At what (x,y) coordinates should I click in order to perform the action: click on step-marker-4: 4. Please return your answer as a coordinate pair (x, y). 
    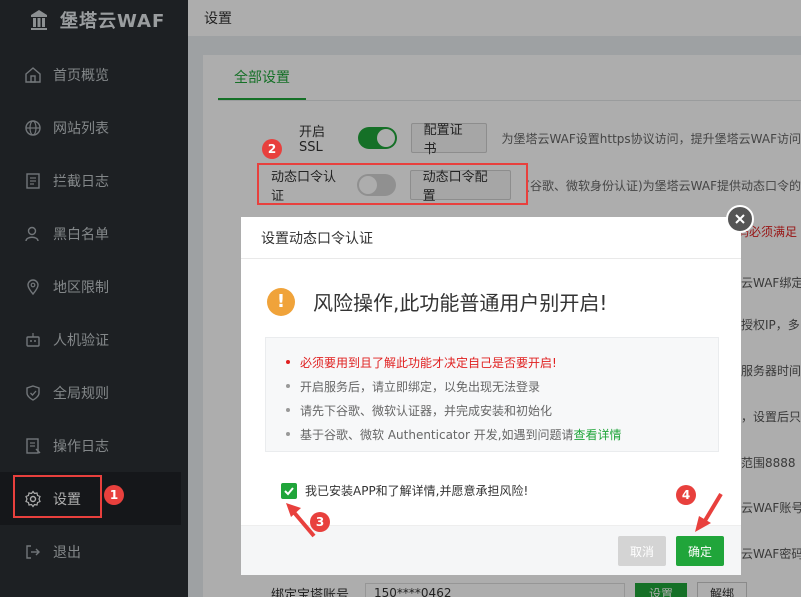
    Looking at the image, I should click on (686, 495).